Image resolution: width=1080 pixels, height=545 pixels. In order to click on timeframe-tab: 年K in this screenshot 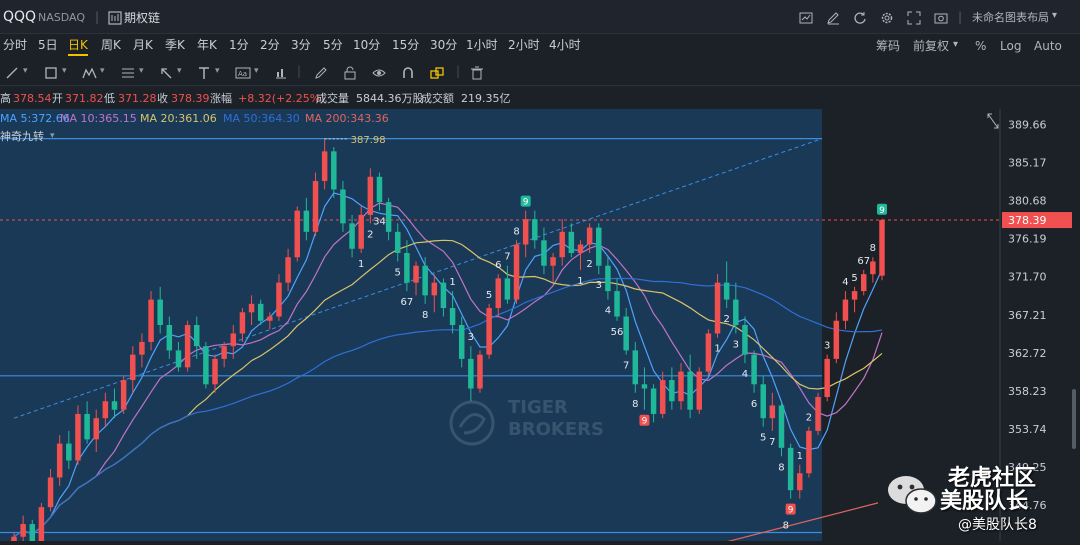, I will do `click(207, 45)`.